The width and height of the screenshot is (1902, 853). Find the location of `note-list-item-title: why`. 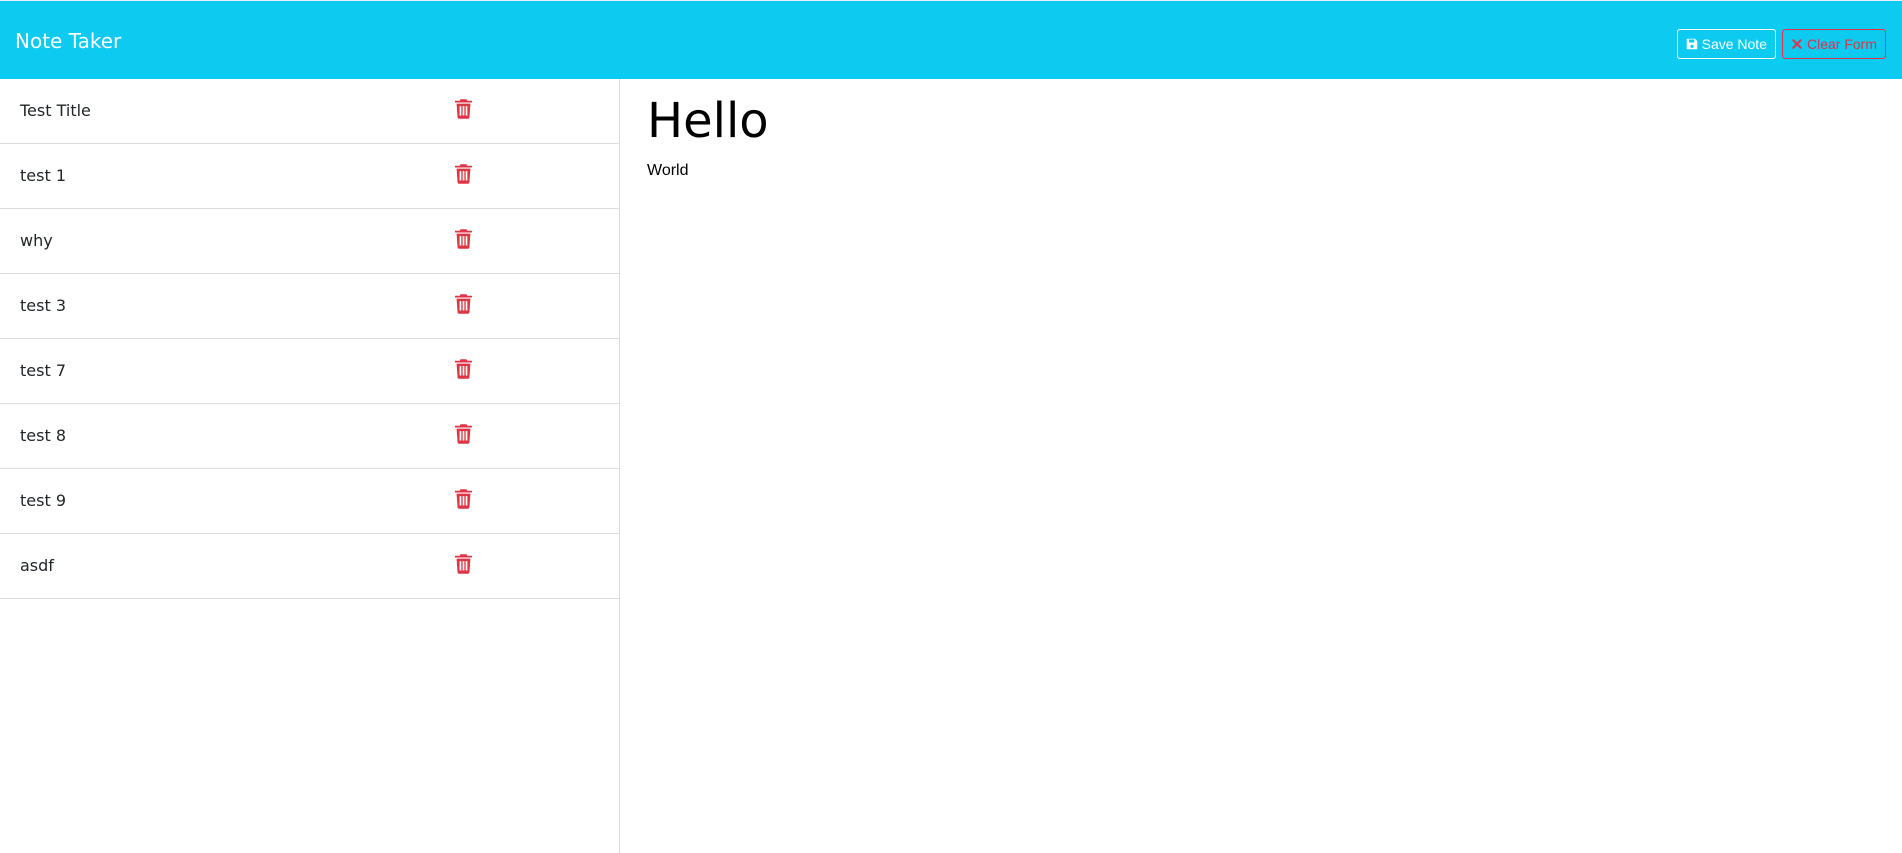

note-list-item-title: why is located at coordinates (36, 240).